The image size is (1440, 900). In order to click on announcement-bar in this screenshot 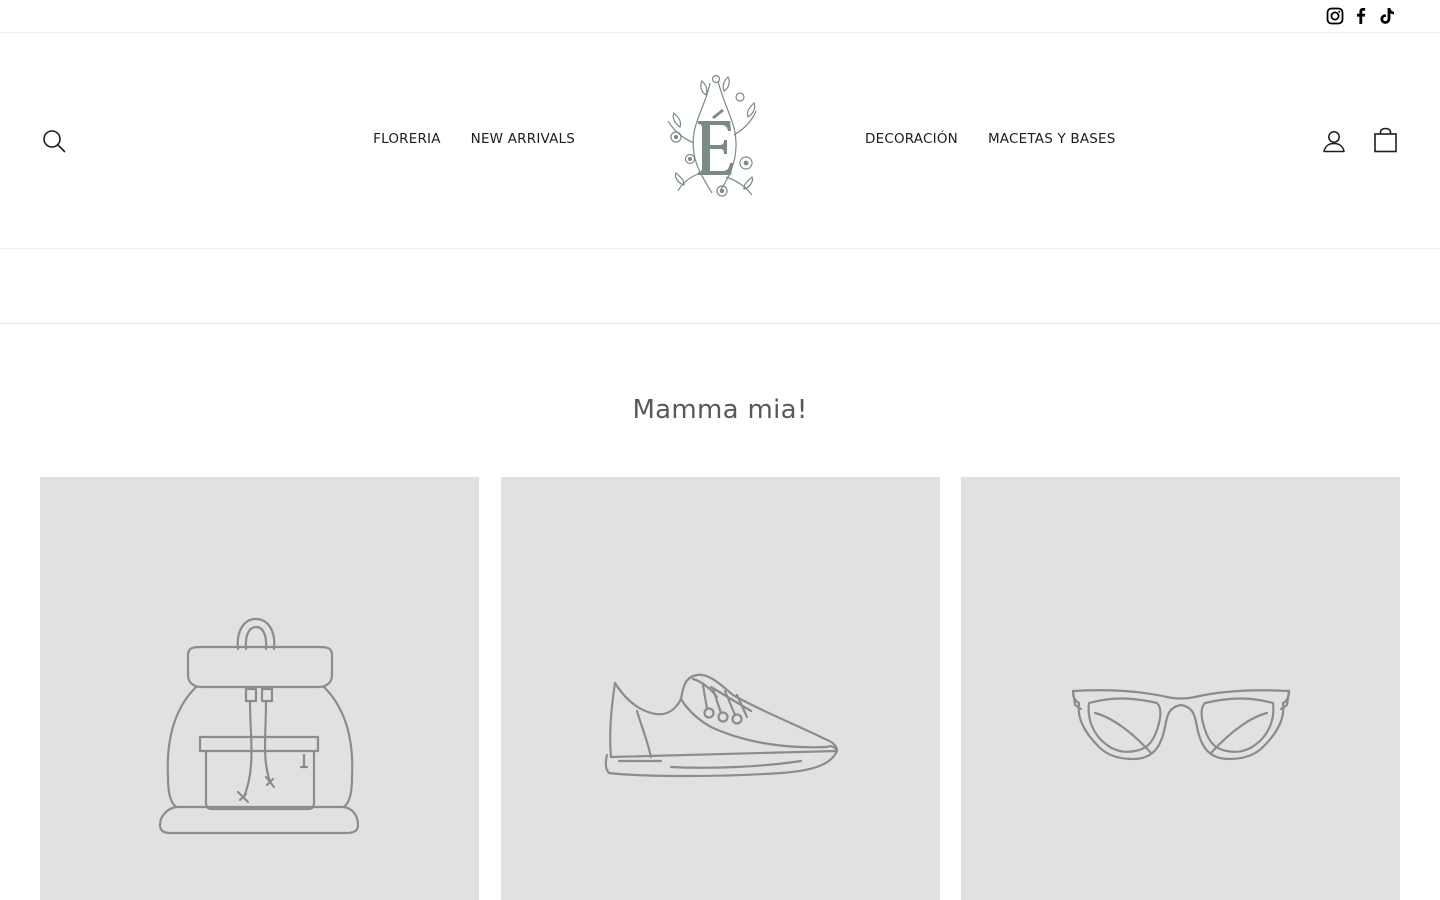, I will do `click(720, 286)`.